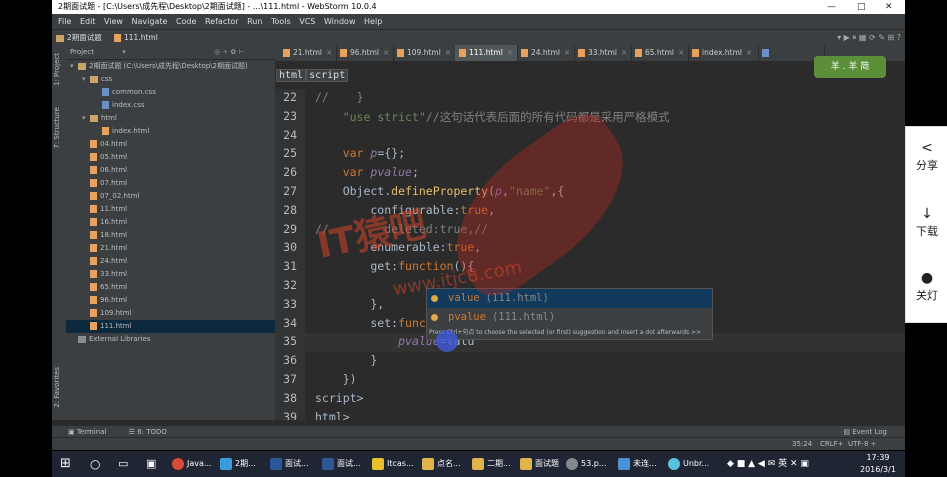 This screenshot has height=477, width=947. Describe the element at coordinates (660, 53) in the screenshot. I see `editor-tab: 65.html ×` at that location.